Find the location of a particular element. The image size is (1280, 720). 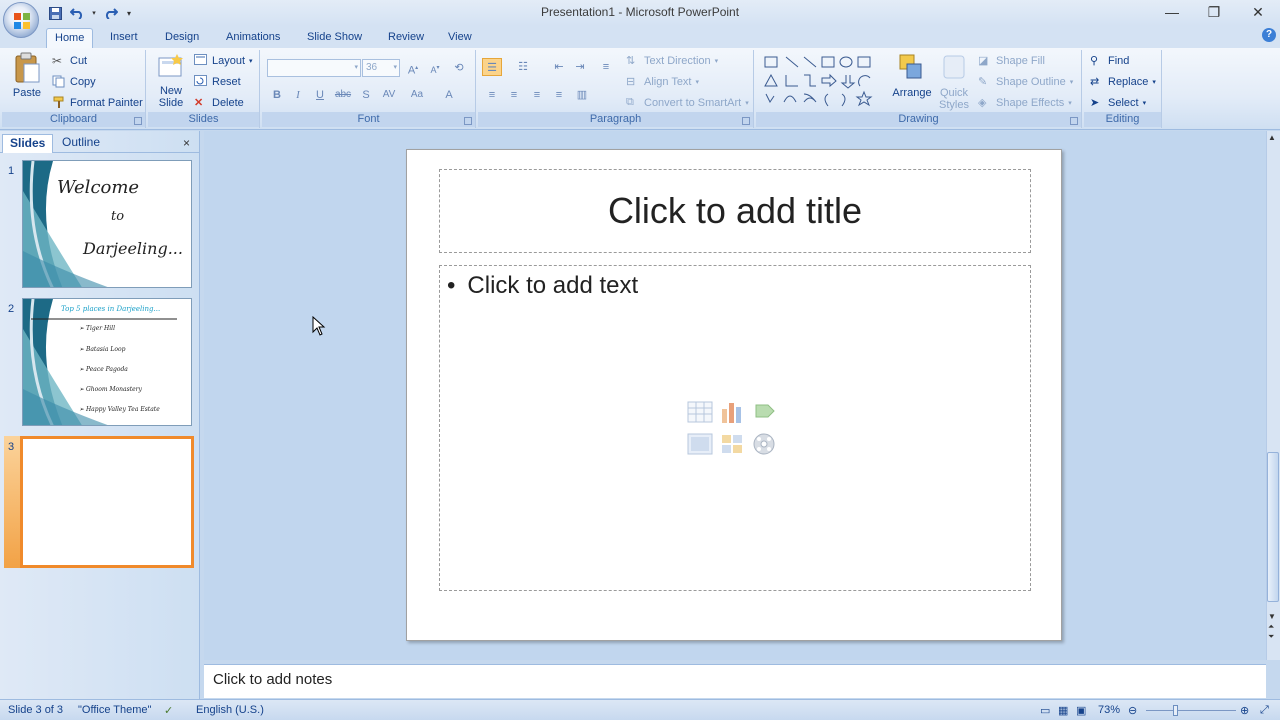

slide-2-item-text: Ghoom Monastery is located at coordinates (113, 389).